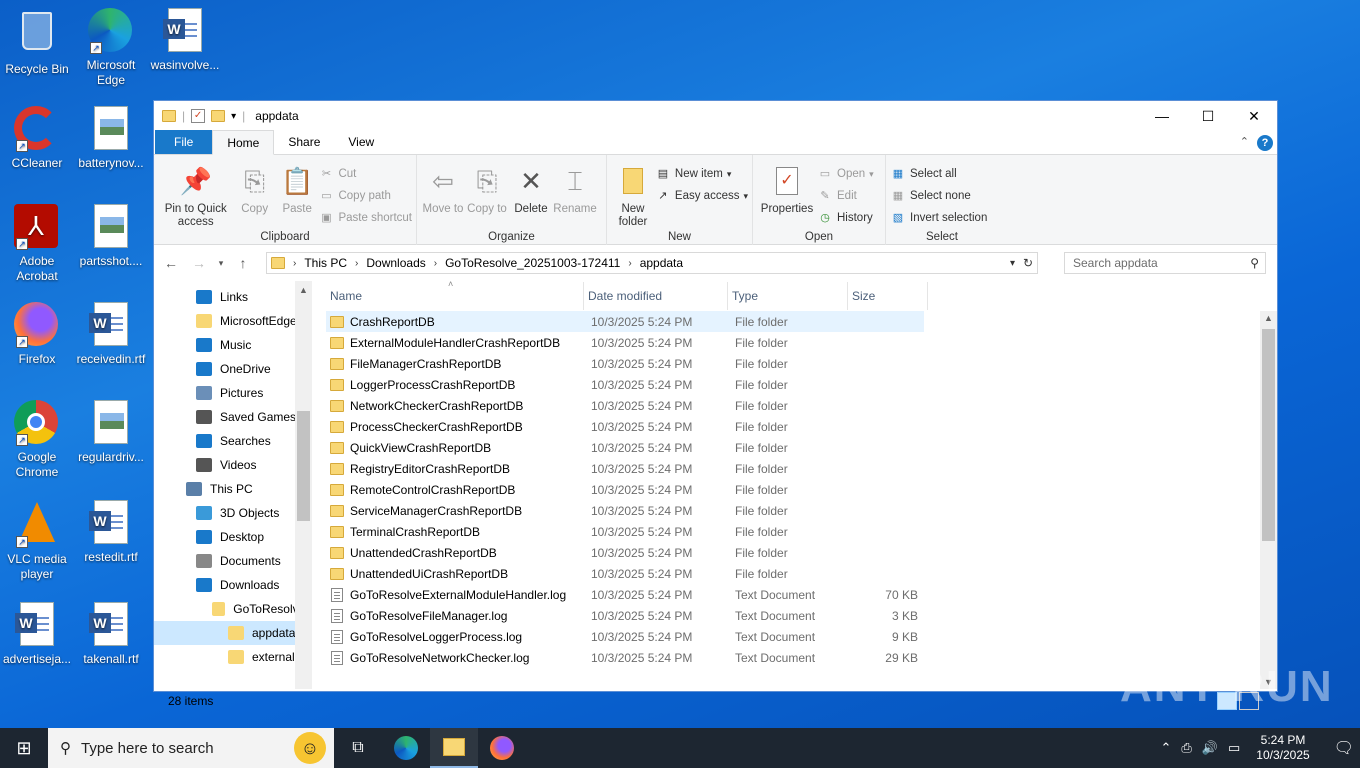 The height and width of the screenshot is (768, 1360). What do you see at coordinates (37, 42) in the screenshot?
I see `desktop-icon-recycle-bin: Recycle Bin` at bounding box center [37, 42].